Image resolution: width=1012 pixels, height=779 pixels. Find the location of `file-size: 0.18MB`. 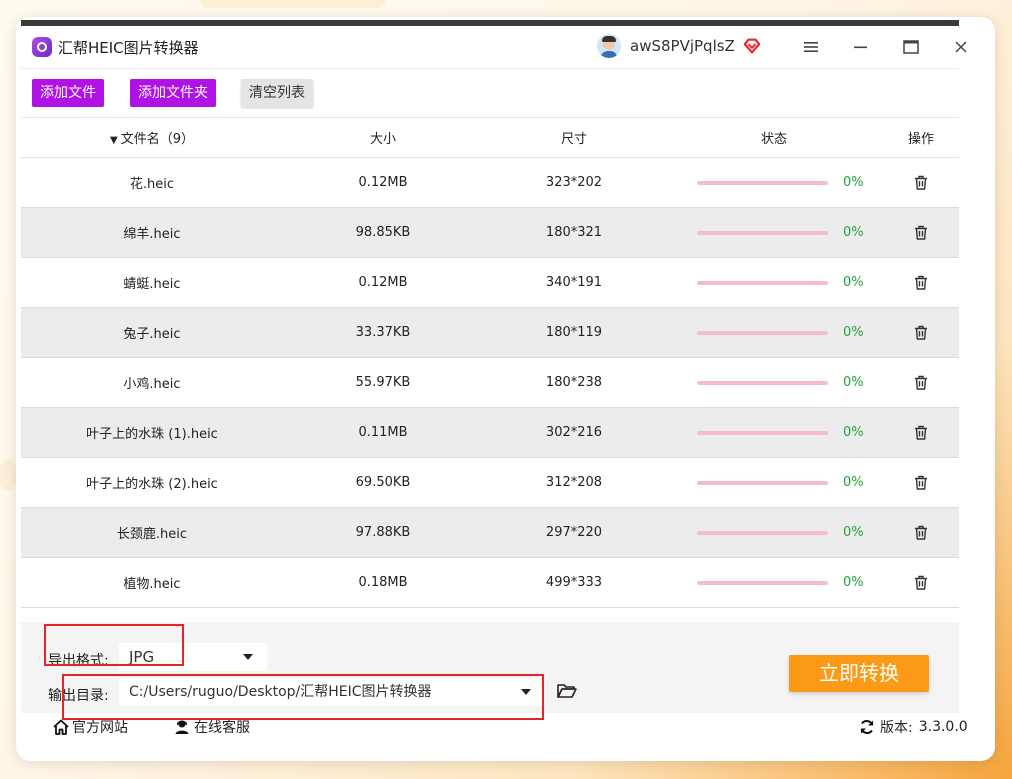

file-size: 0.18MB is located at coordinates (383, 582).